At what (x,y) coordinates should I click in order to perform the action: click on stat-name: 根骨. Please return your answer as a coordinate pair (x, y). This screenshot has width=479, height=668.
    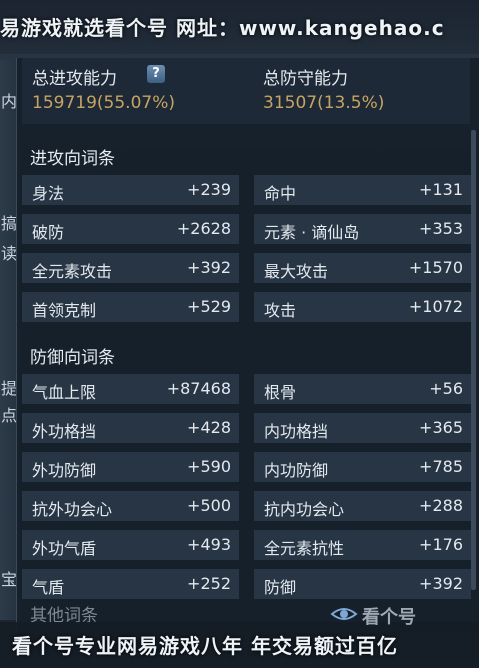
    Looking at the image, I should click on (280, 392).